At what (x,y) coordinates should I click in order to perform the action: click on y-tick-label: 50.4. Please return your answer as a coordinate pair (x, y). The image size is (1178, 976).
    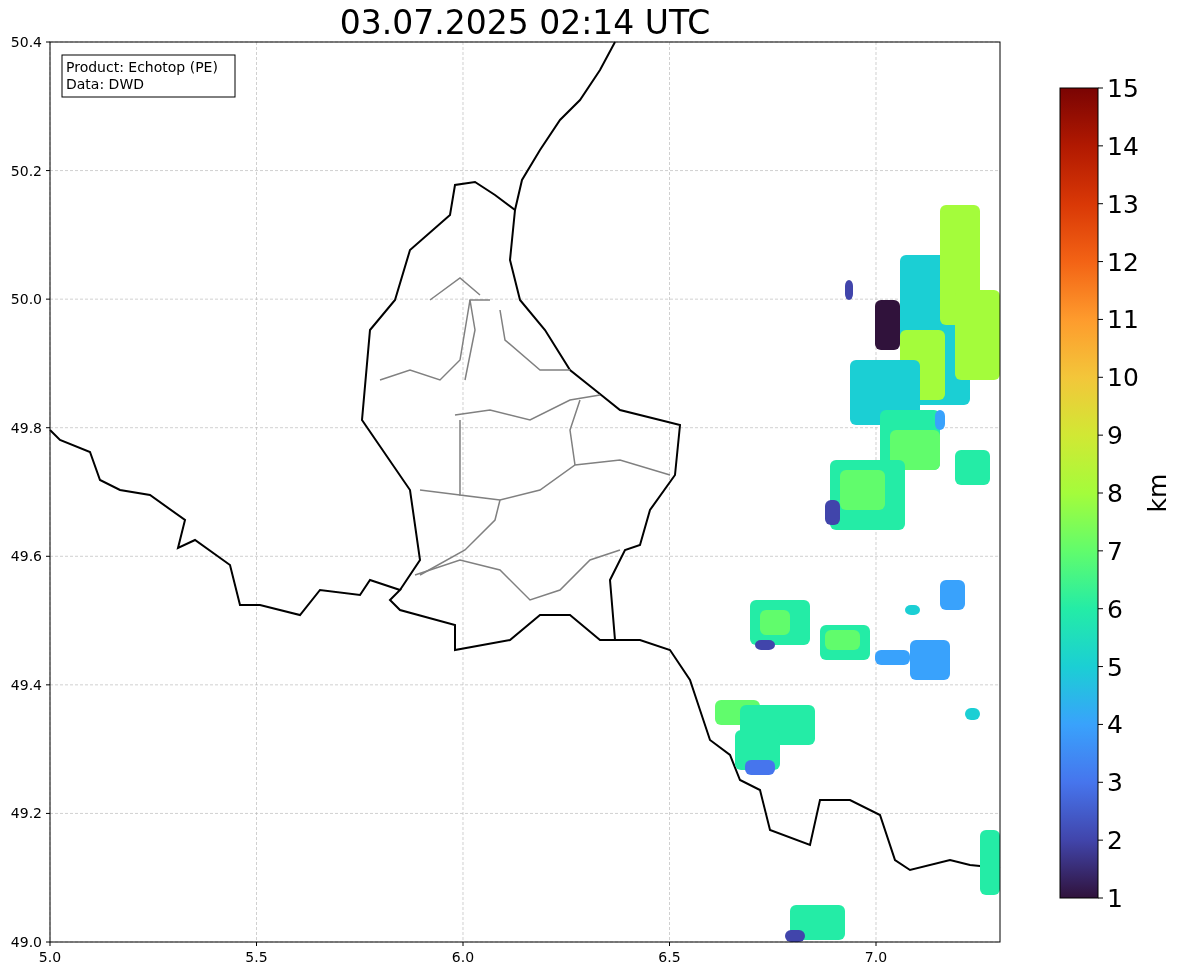
    Looking at the image, I should click on (26, 42).